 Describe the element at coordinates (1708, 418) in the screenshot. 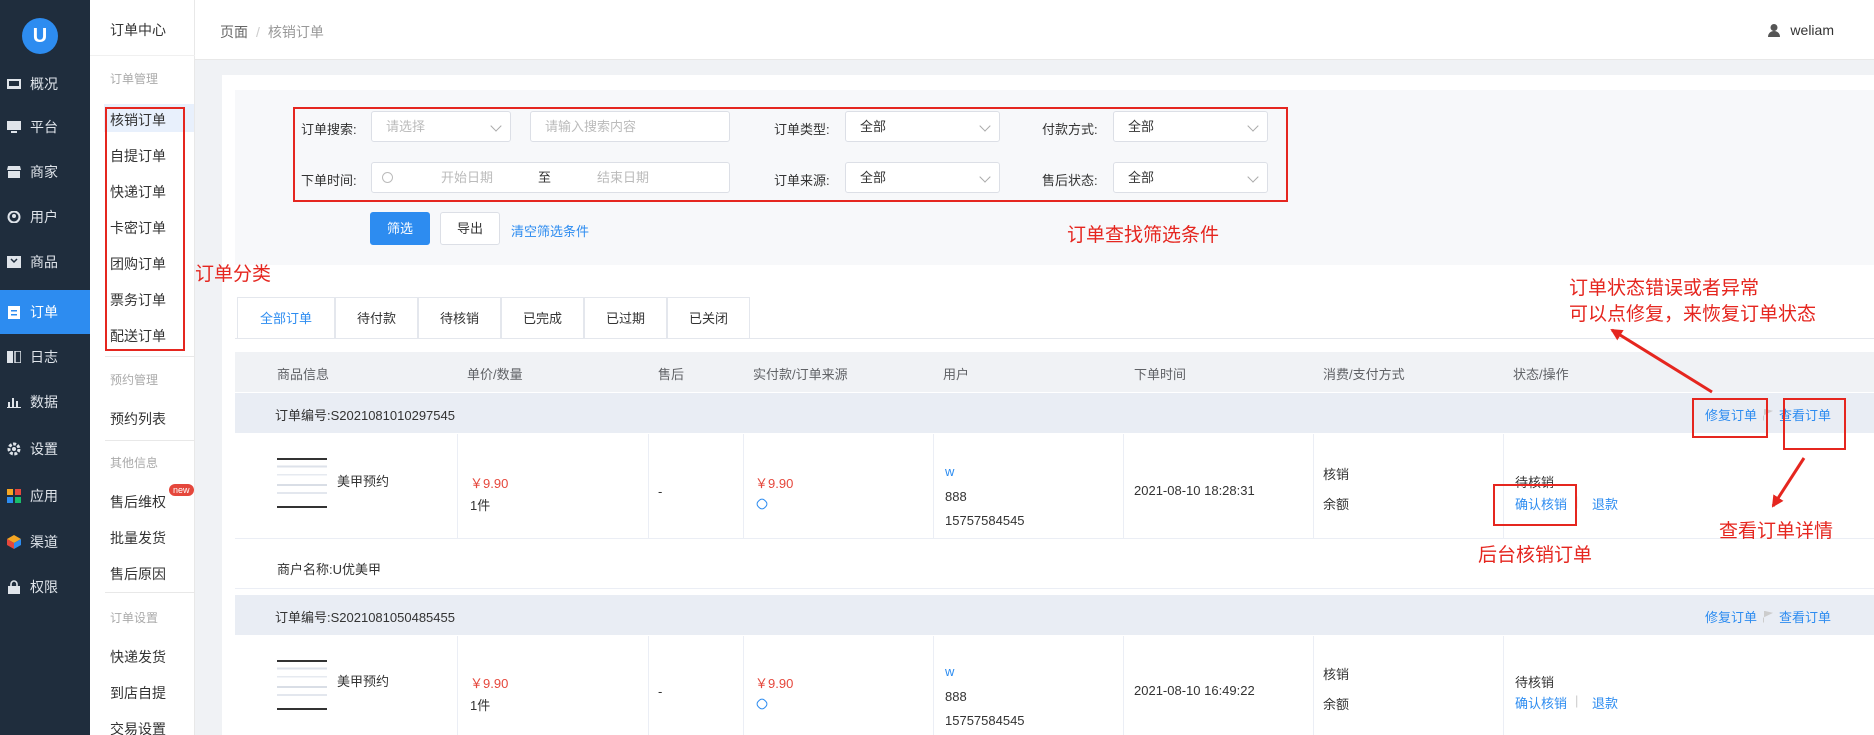

I see `annotation-arrows` at that location.